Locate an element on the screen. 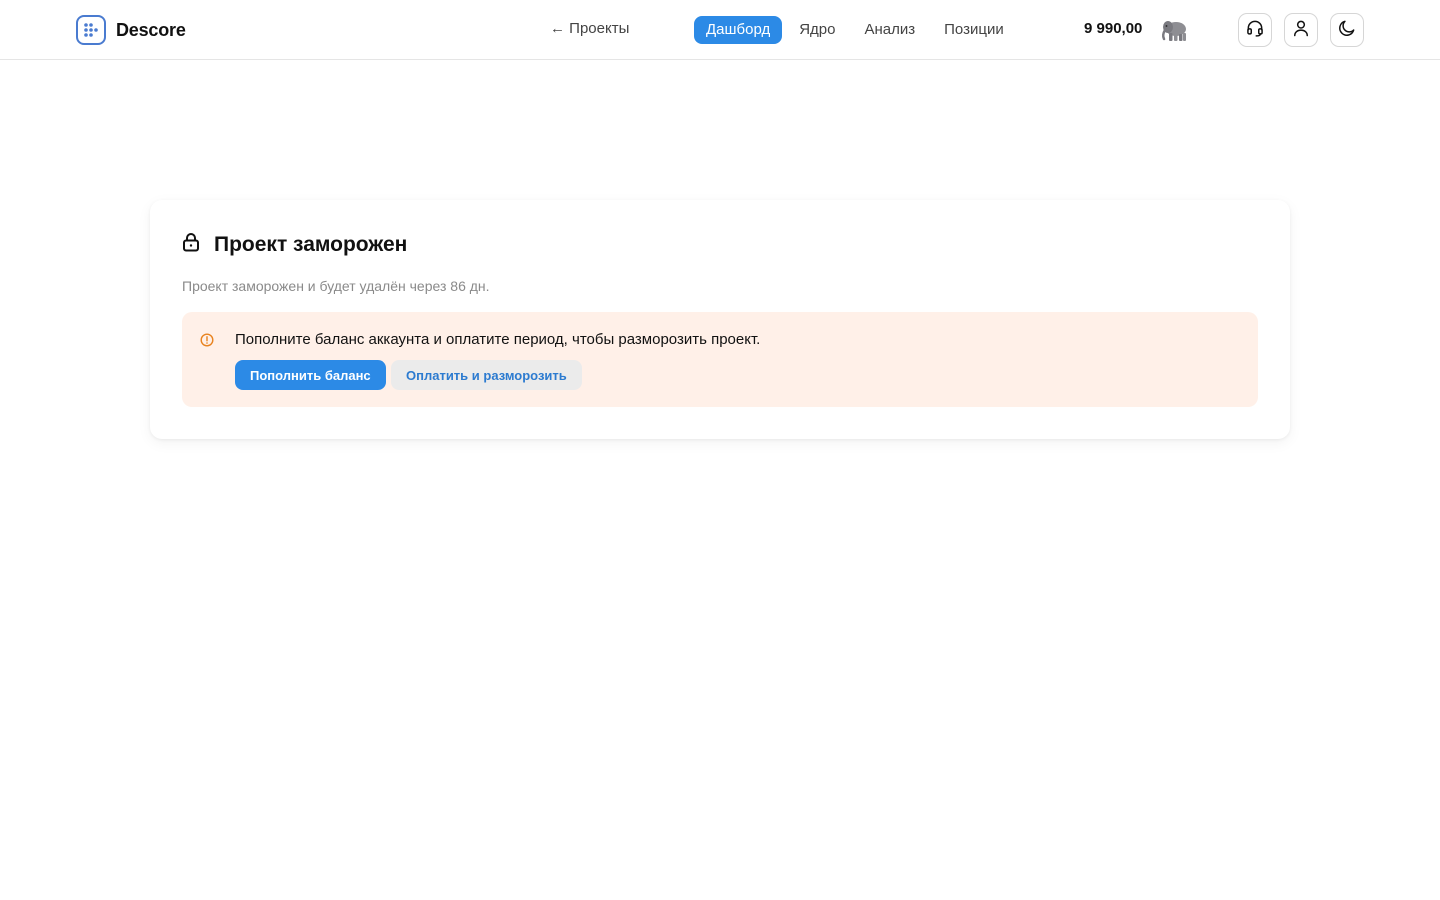 This screenshot has width=1440, height=900. card-header: Проект заморожен is located at coordinates (294, 244).